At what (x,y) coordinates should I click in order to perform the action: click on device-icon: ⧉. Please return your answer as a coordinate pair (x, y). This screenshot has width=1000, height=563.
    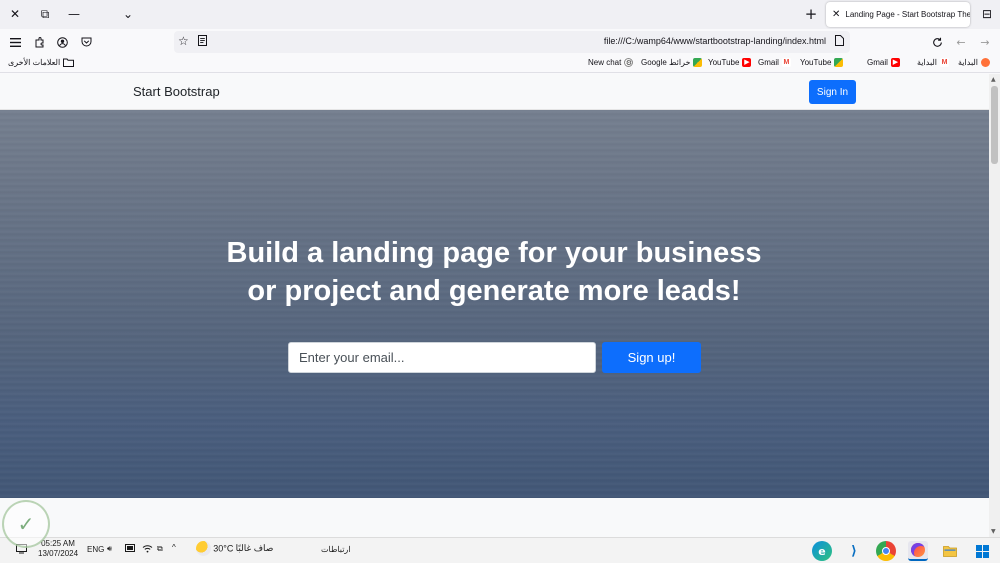
    Looking at the image, I should click on (160, 549).